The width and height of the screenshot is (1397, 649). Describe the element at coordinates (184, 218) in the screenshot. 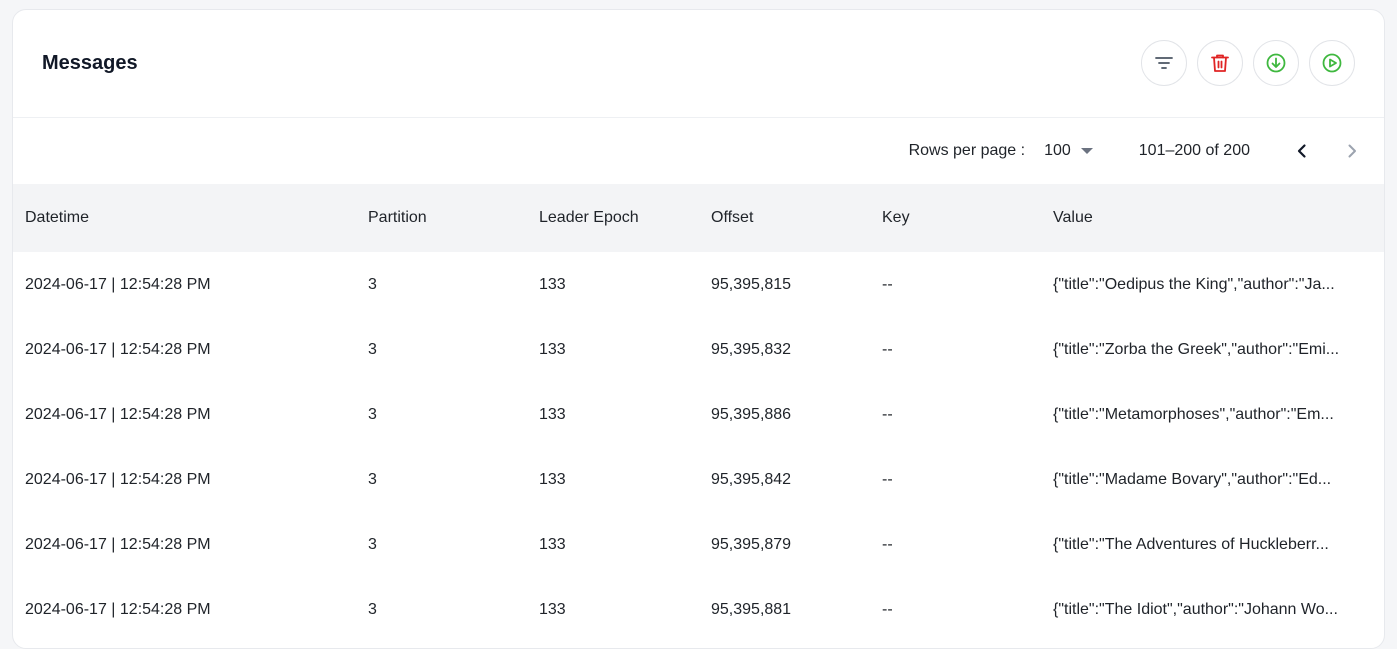

I see `column-header-datetime: Datetime` at that location.